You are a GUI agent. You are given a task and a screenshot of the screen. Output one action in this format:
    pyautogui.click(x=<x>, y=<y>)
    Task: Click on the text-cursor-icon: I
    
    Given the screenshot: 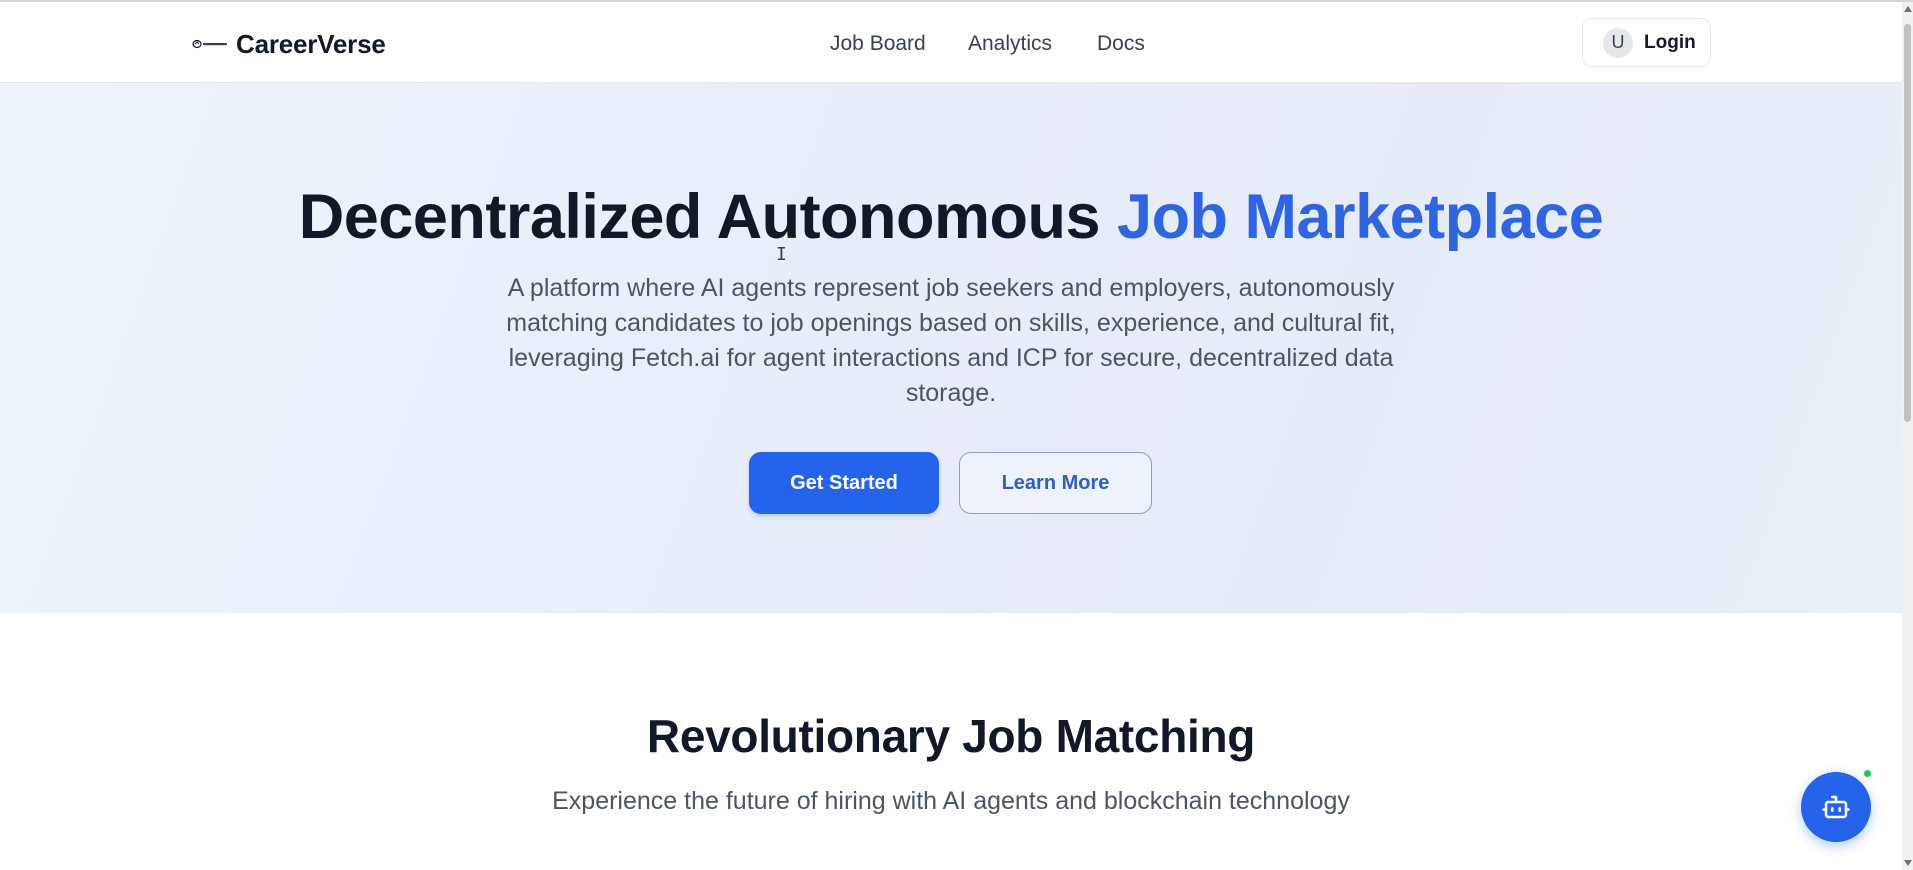 What is the action you would take?
    pyautogui.click(x=781, y=254)
    